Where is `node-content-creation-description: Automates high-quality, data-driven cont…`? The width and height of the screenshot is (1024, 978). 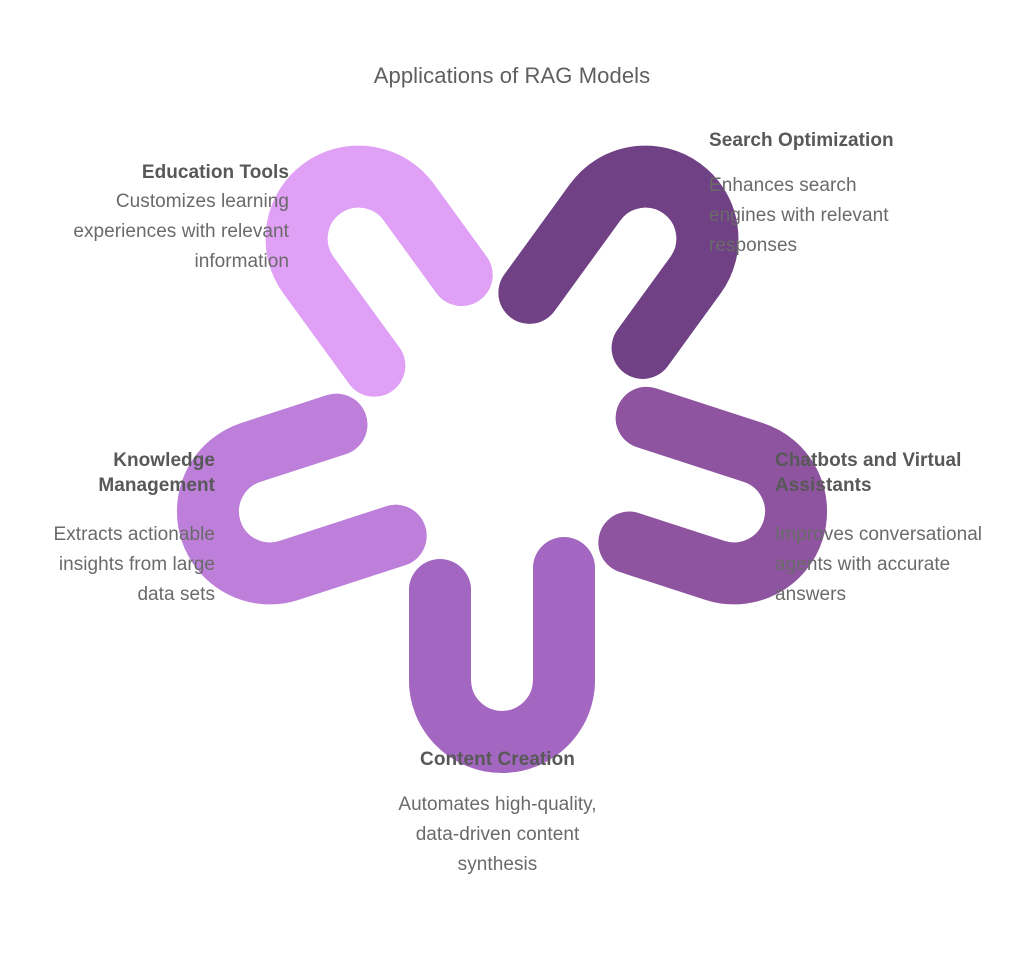 node-content-creation-description: Automates high-quality, data-driven cont… is located at coordinates (497, 835).